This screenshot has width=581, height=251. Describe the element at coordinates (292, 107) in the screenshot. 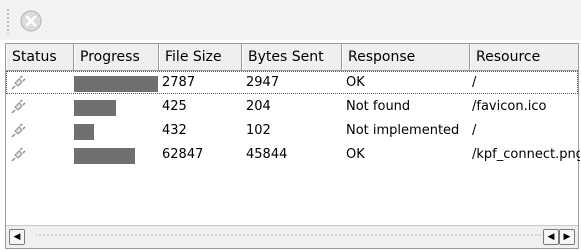

I see `table-row: 425 204 Not found /favicon.ico` at that location.